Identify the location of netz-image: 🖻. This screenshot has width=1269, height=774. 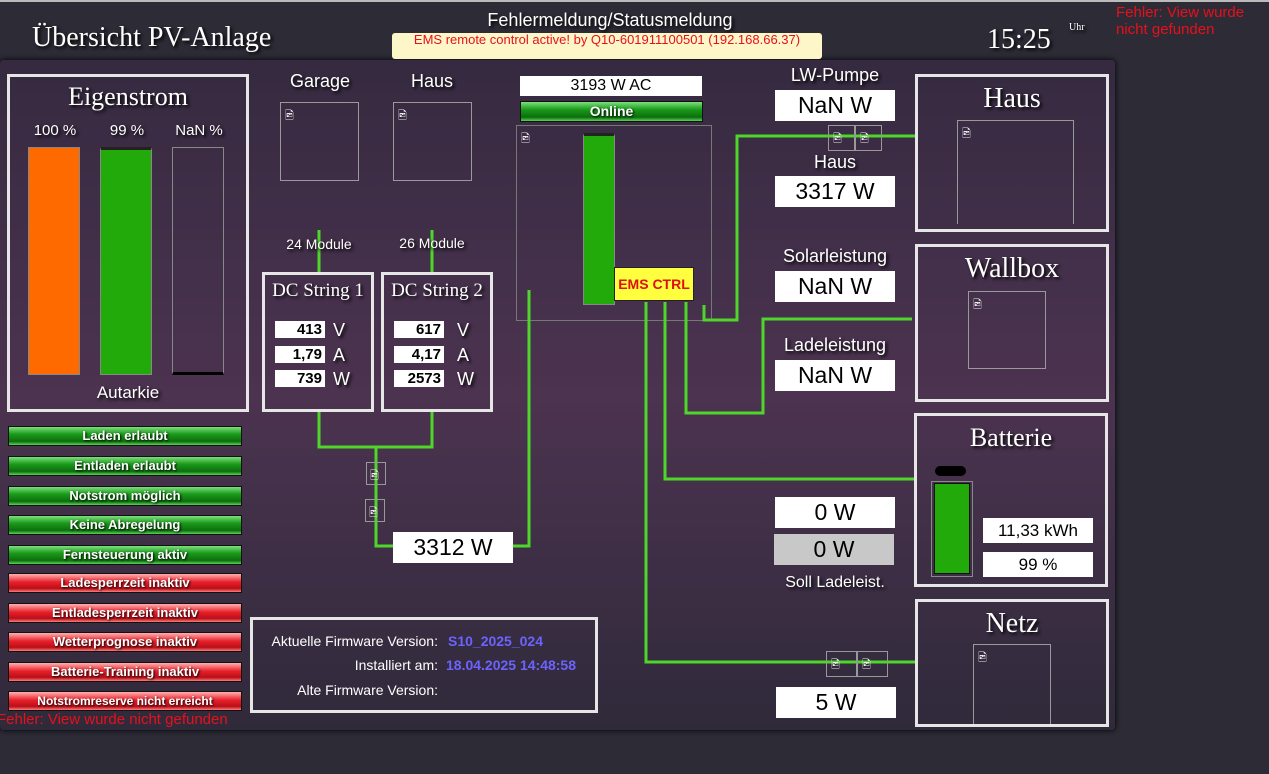
(1012, 684).